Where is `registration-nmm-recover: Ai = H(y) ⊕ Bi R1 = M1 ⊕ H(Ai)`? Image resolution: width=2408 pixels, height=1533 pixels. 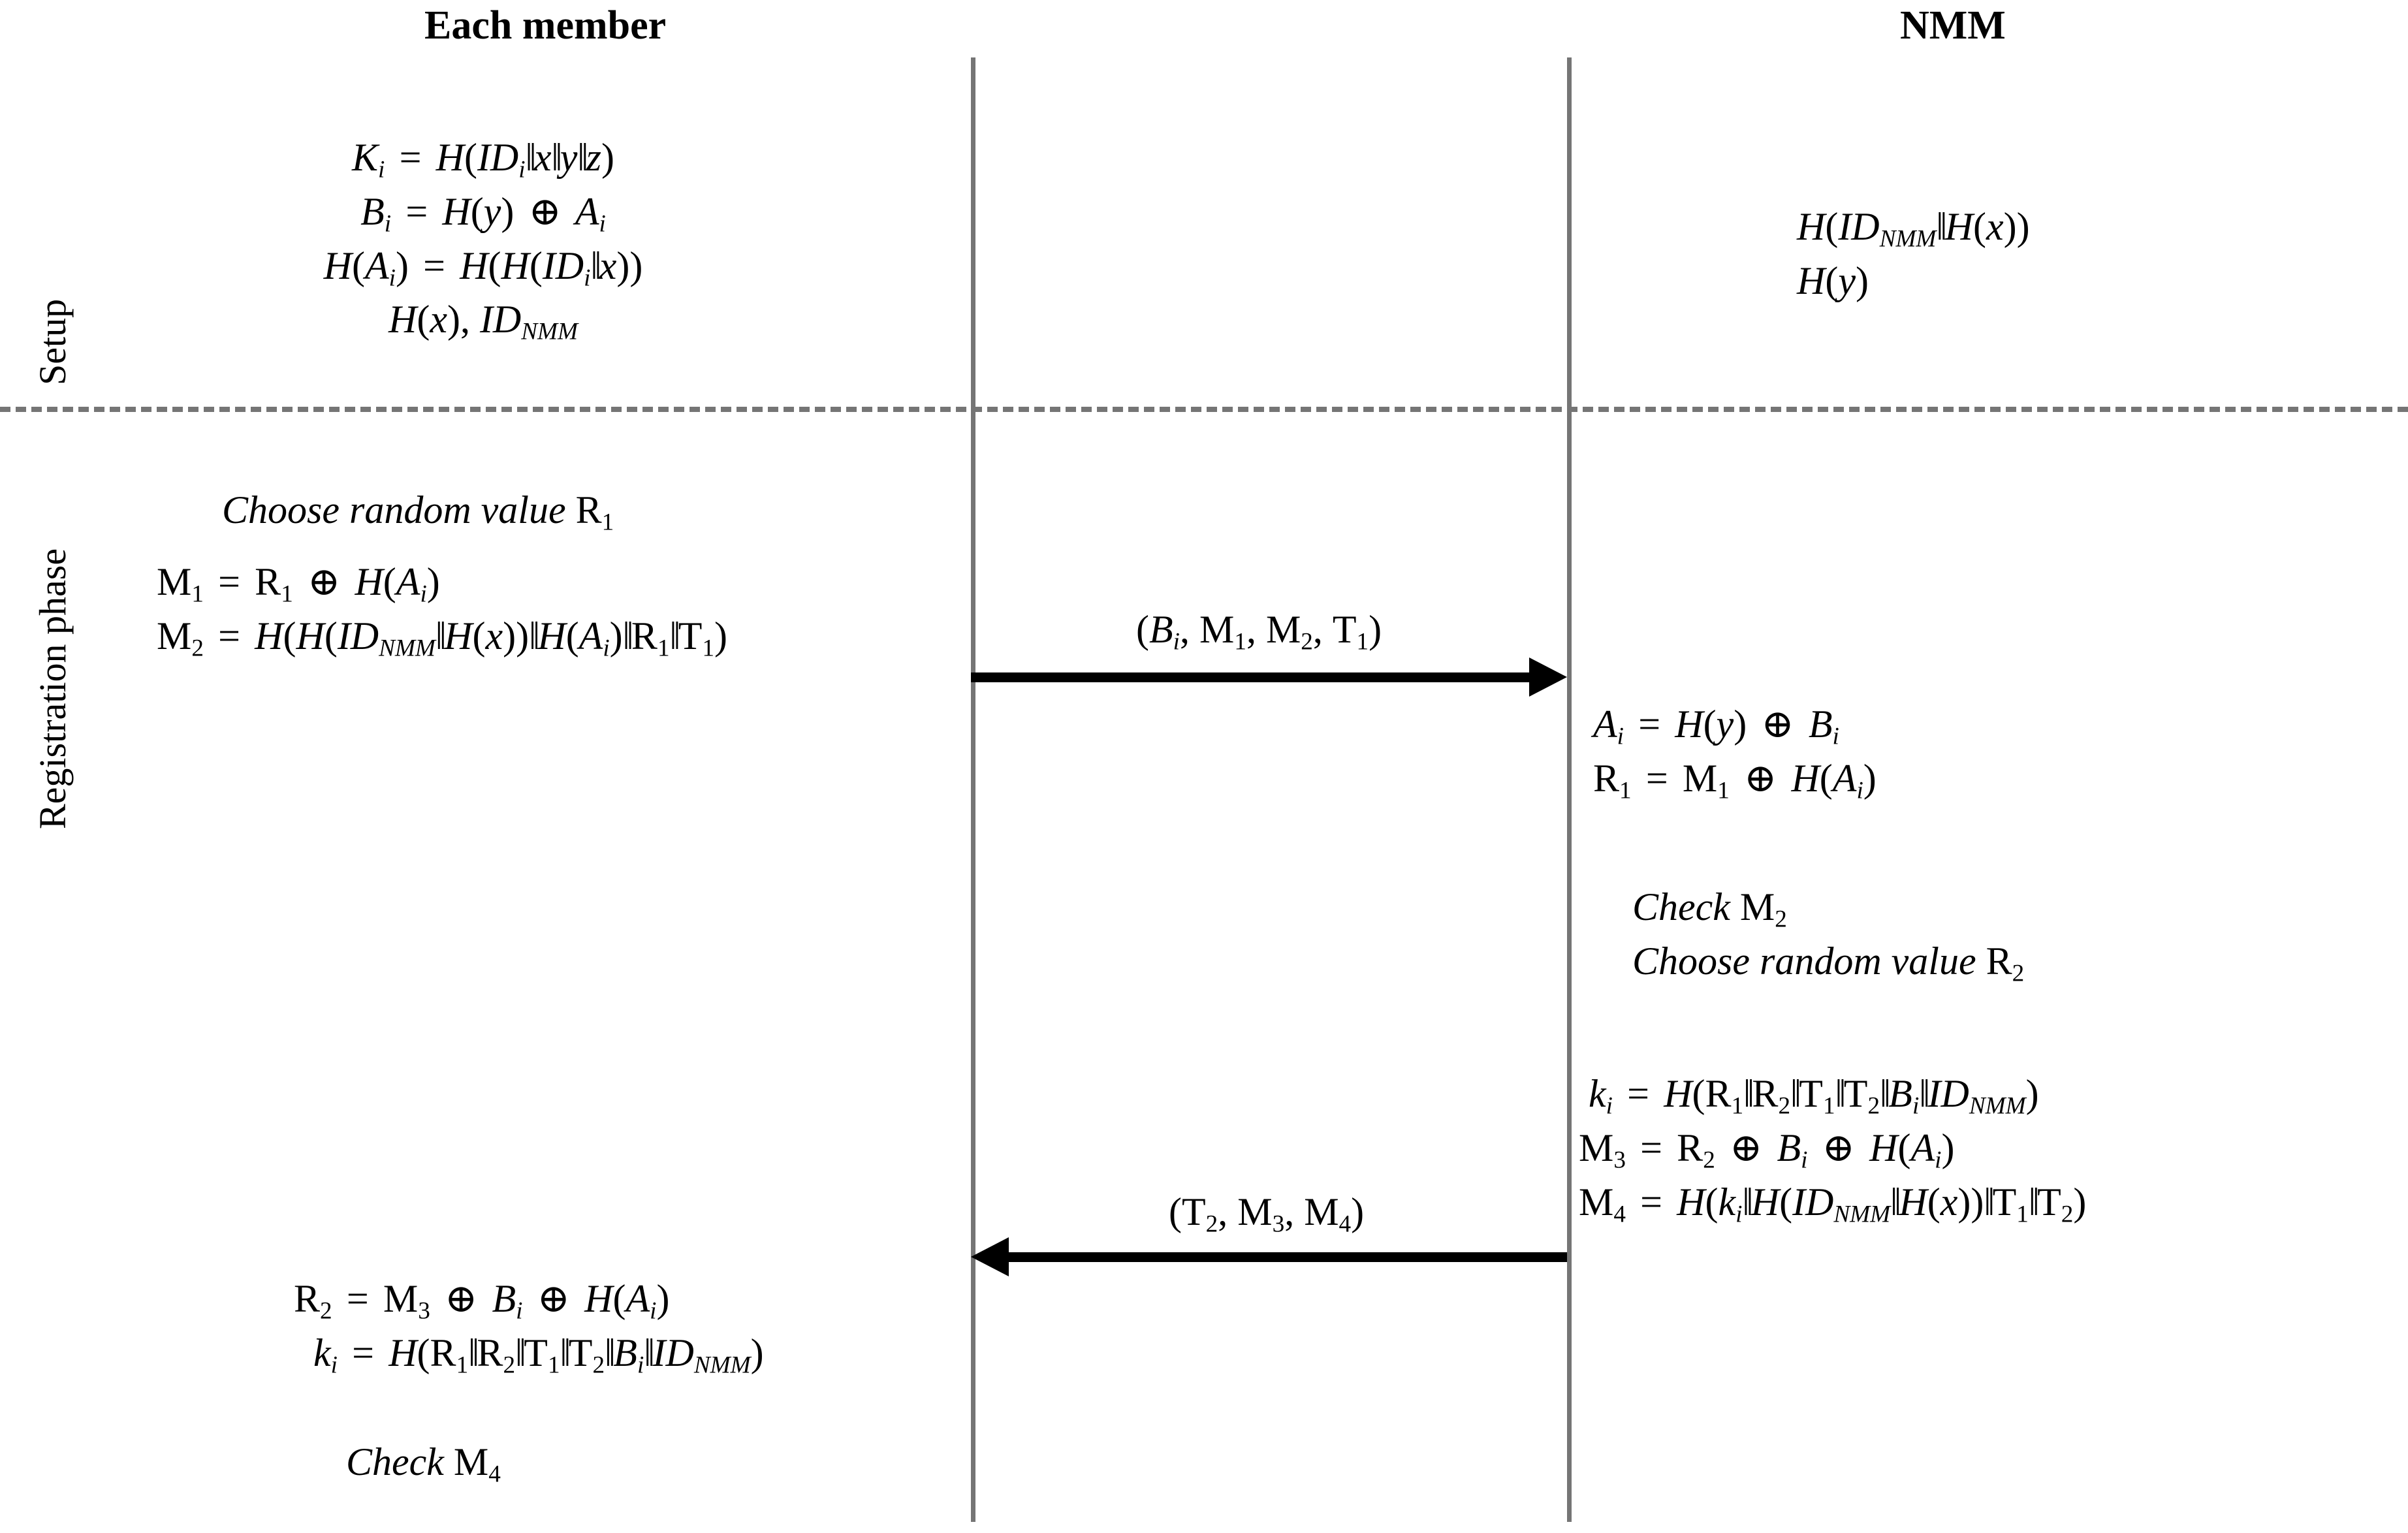
registration-nmm-recover: Ai = H(y) ⊕ Bi R1 = M1 ⊕ H(Ai) is located at coordinates (1735, 751).